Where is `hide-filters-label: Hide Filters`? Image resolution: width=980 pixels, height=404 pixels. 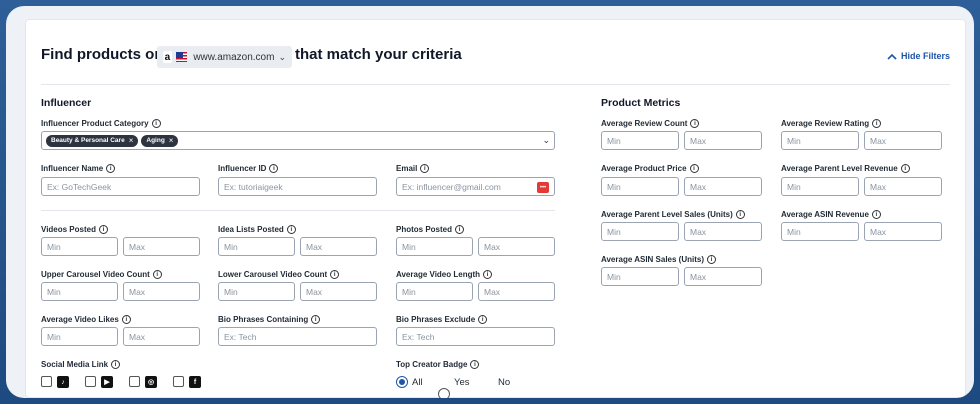 hide-filters-label: Hide Filters is located at coordinates (925, 56).